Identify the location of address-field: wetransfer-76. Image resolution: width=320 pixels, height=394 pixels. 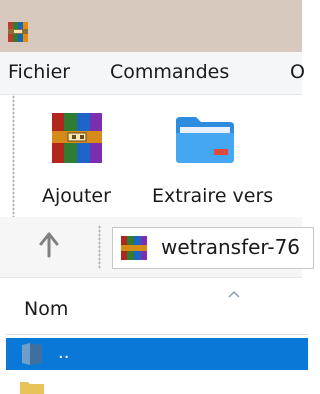
(213, 248).